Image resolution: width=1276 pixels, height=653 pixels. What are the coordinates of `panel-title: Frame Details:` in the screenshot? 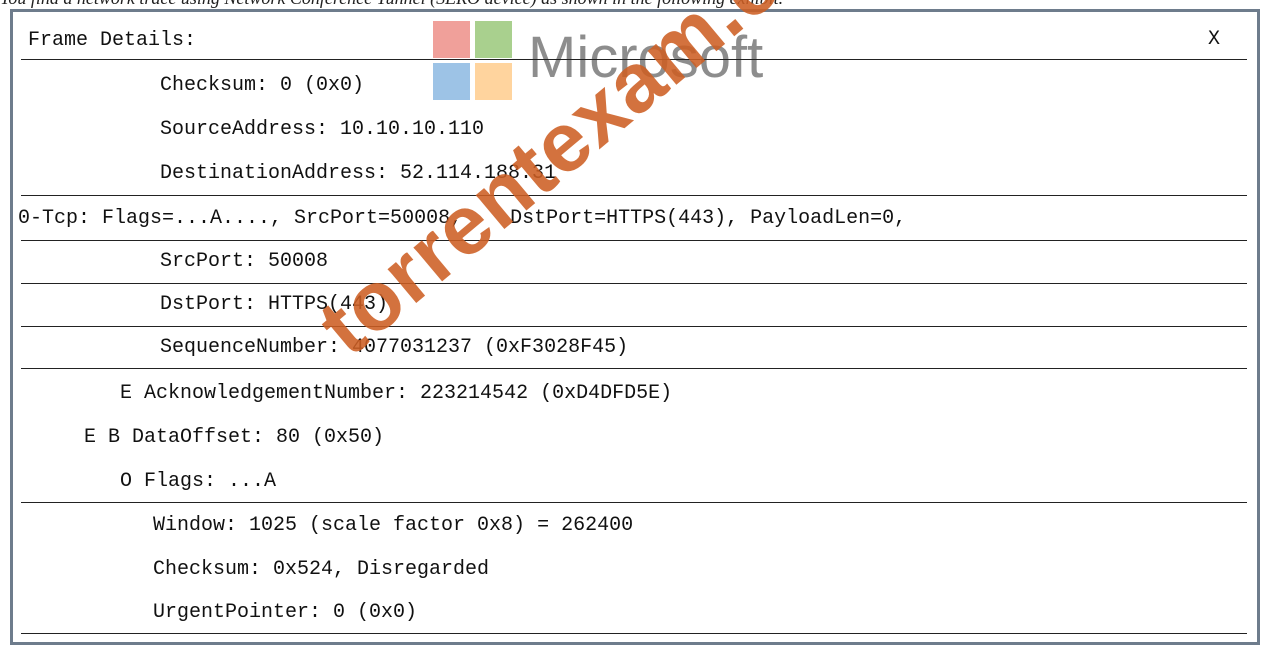 It's located at (112, 40).